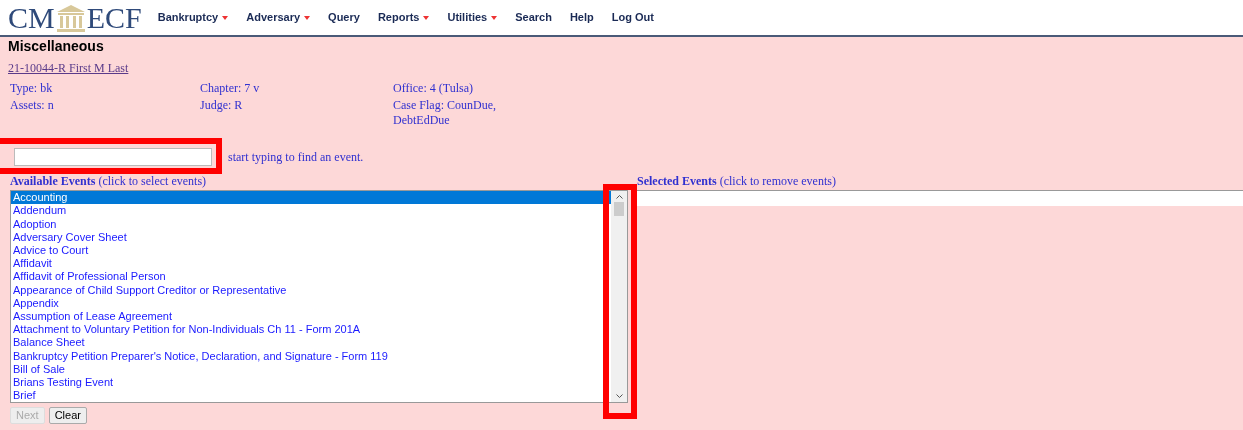 This screenshot has height=430, width=1243. I want to click on scroll-up-icon, so click(619, 197).